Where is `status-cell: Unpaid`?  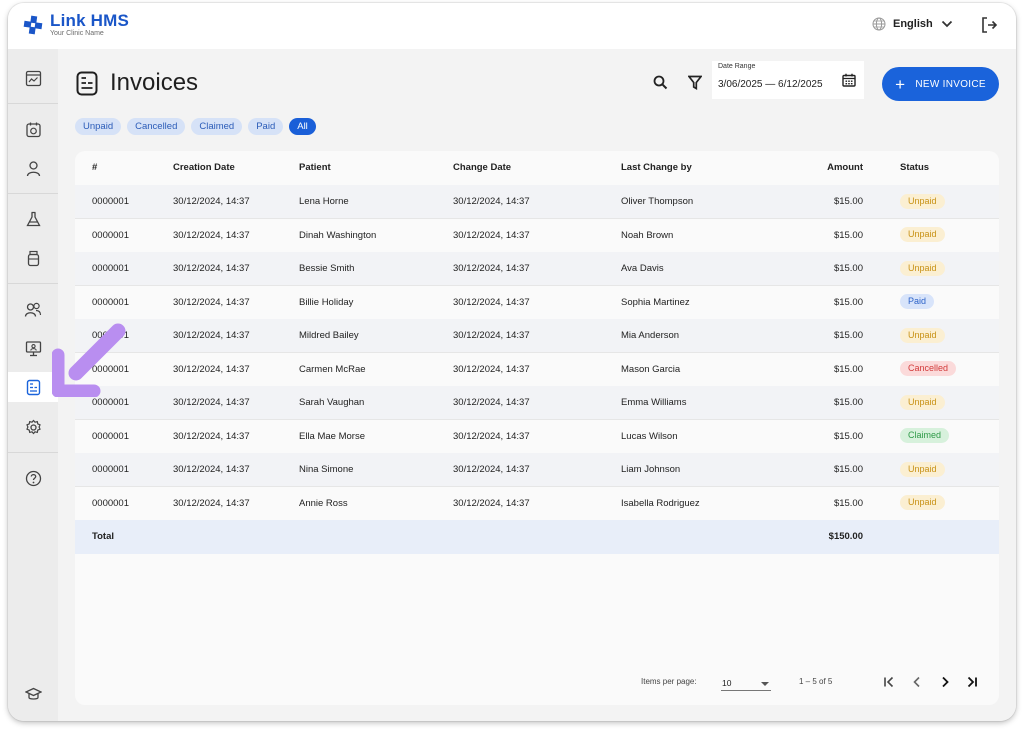
status-cell: Unpaid is located at coordinates (922, 202).